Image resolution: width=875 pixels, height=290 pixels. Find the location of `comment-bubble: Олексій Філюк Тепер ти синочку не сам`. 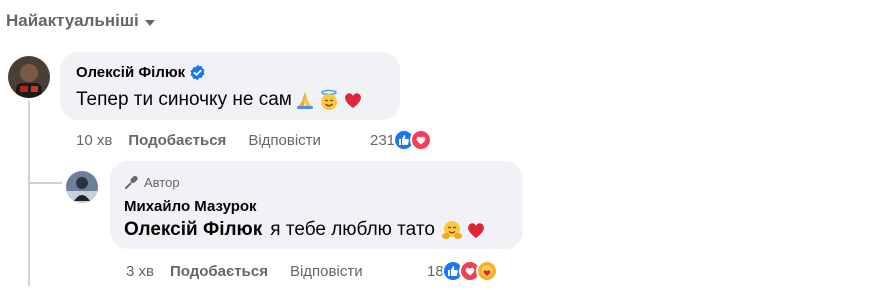

comment-bubble: Олексій Філюк Тепер ти синочку не сам is located at coordinates (230, 86).